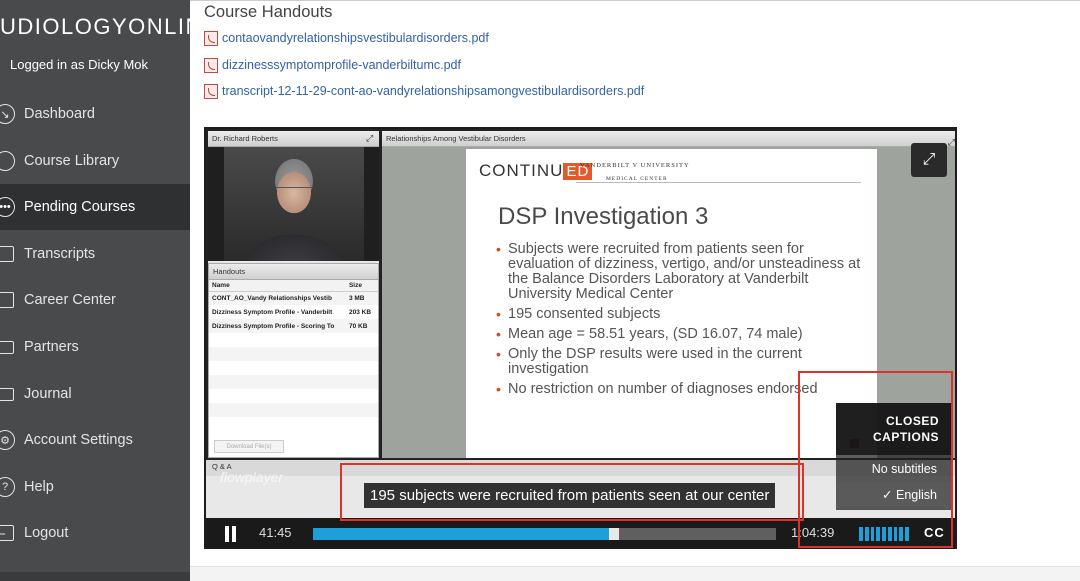  I want to click on cc-menu-title: CLOSED CAPTIONS, so click(894, 429).